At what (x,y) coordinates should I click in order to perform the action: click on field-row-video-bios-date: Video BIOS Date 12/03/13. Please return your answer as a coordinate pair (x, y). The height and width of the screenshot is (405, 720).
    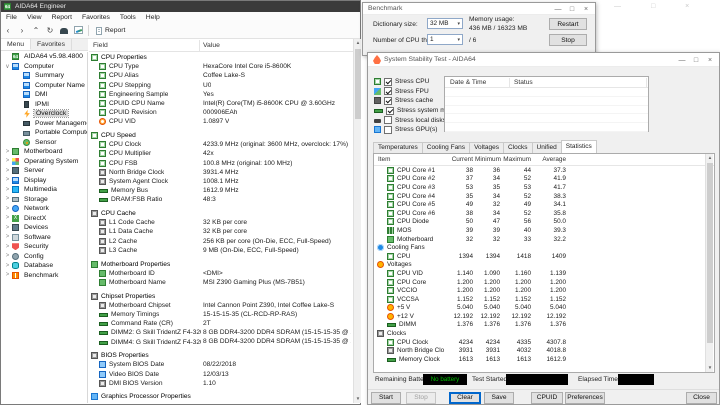
    Looking at the image, I should click on (221, 374).